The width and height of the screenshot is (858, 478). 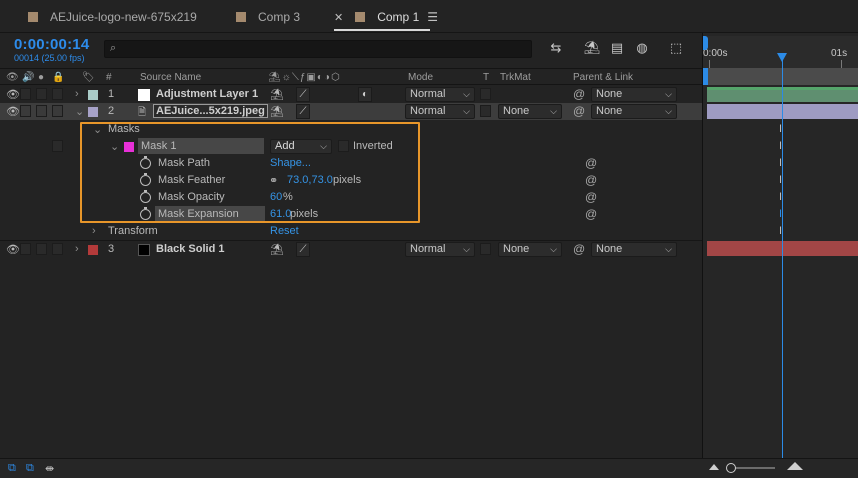 I want to click on composition-mini-flowchart-icon: ⇆, so click(x=556, y=48).